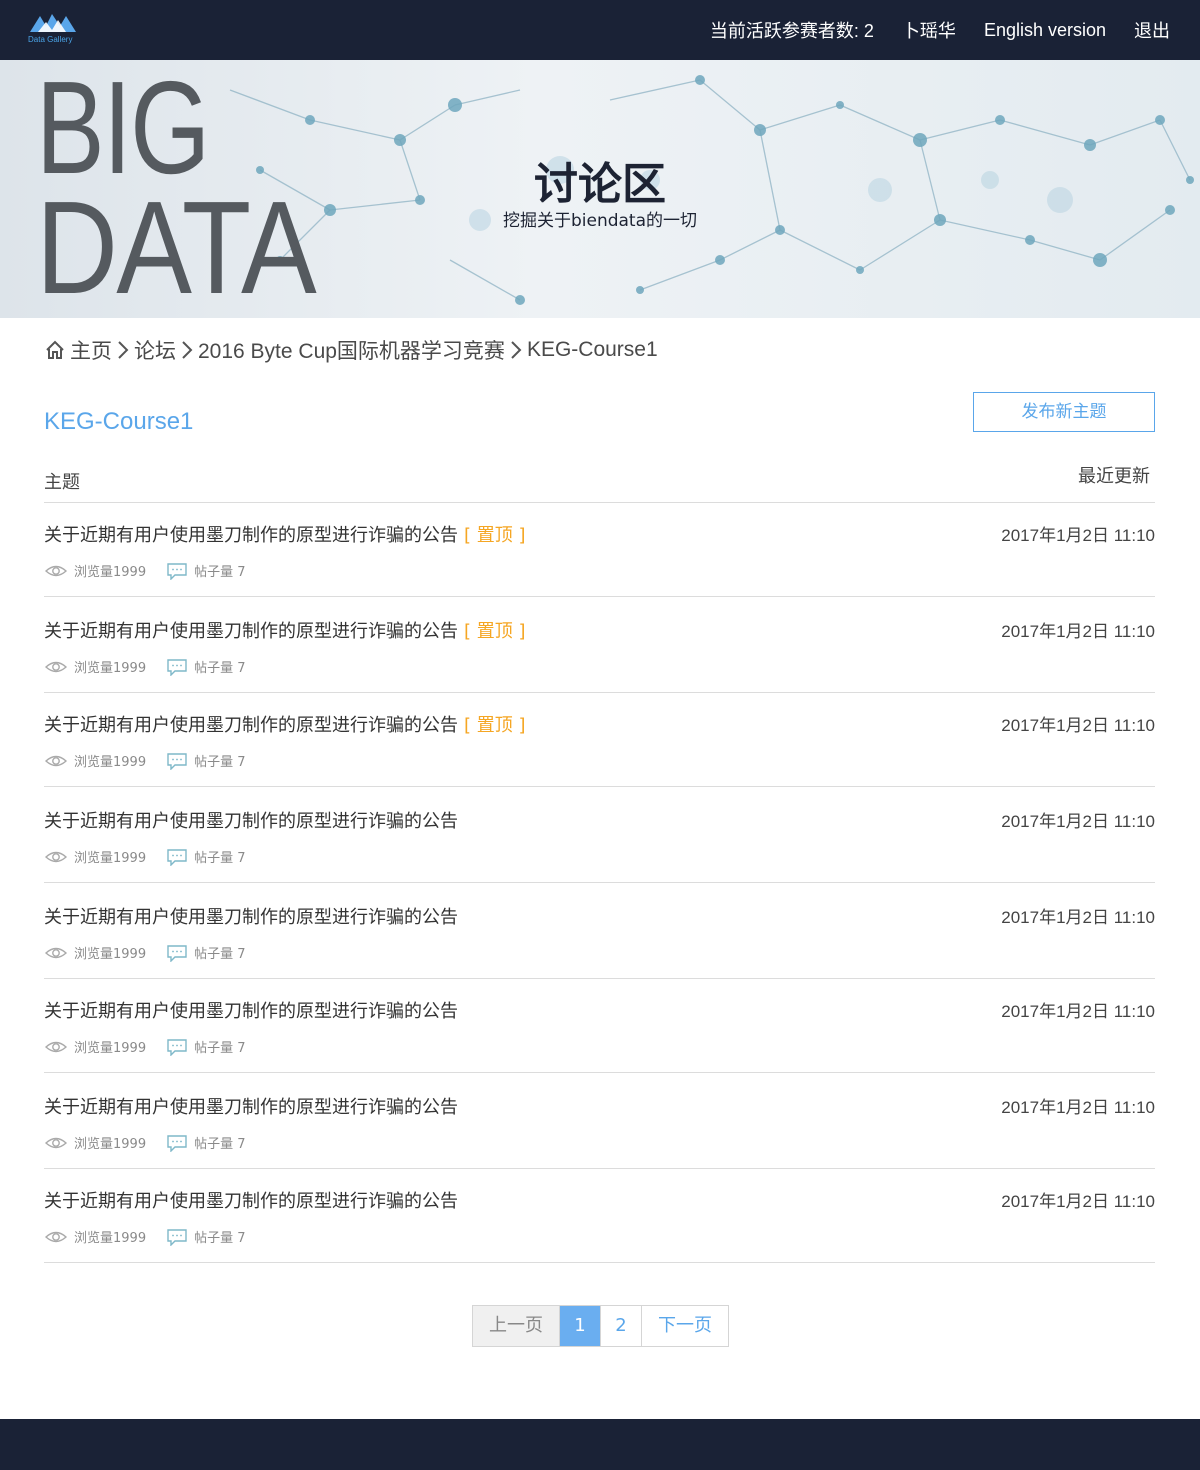  I want to click on active-participants-count: 当前活跃参赛者数: 2, so click(791, 31).